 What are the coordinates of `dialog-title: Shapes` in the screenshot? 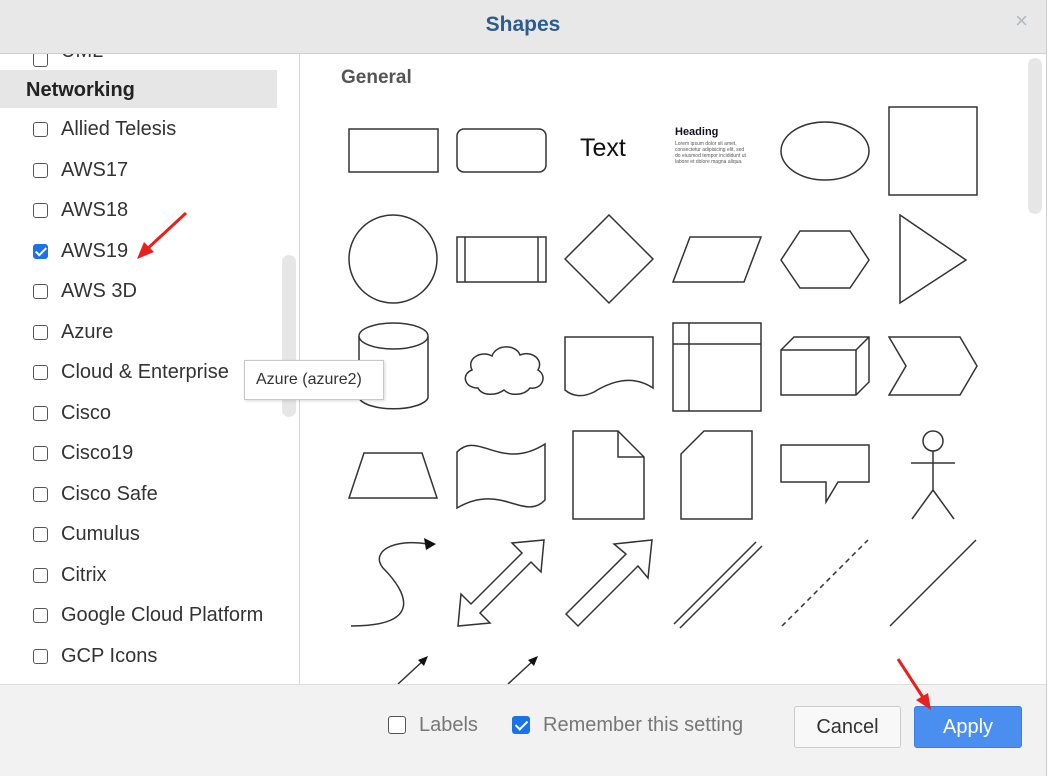 It's located at (523, 24).